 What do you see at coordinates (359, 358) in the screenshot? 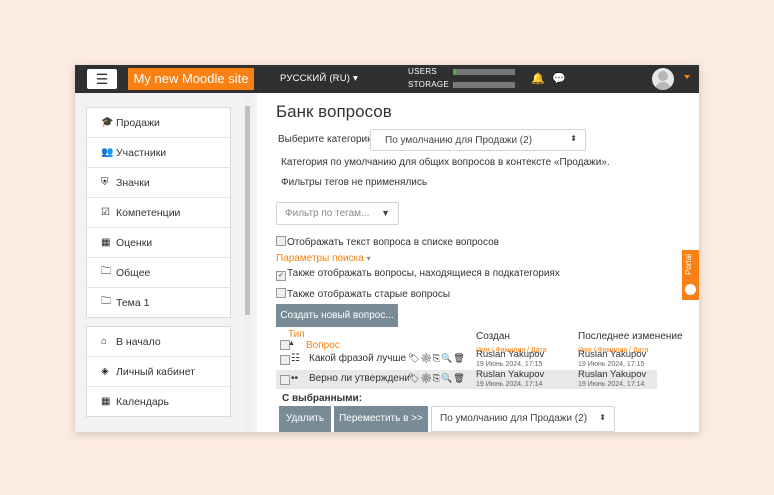
I see `question-name: Какой фразой лучше з:` at bounding box center [359, 358].